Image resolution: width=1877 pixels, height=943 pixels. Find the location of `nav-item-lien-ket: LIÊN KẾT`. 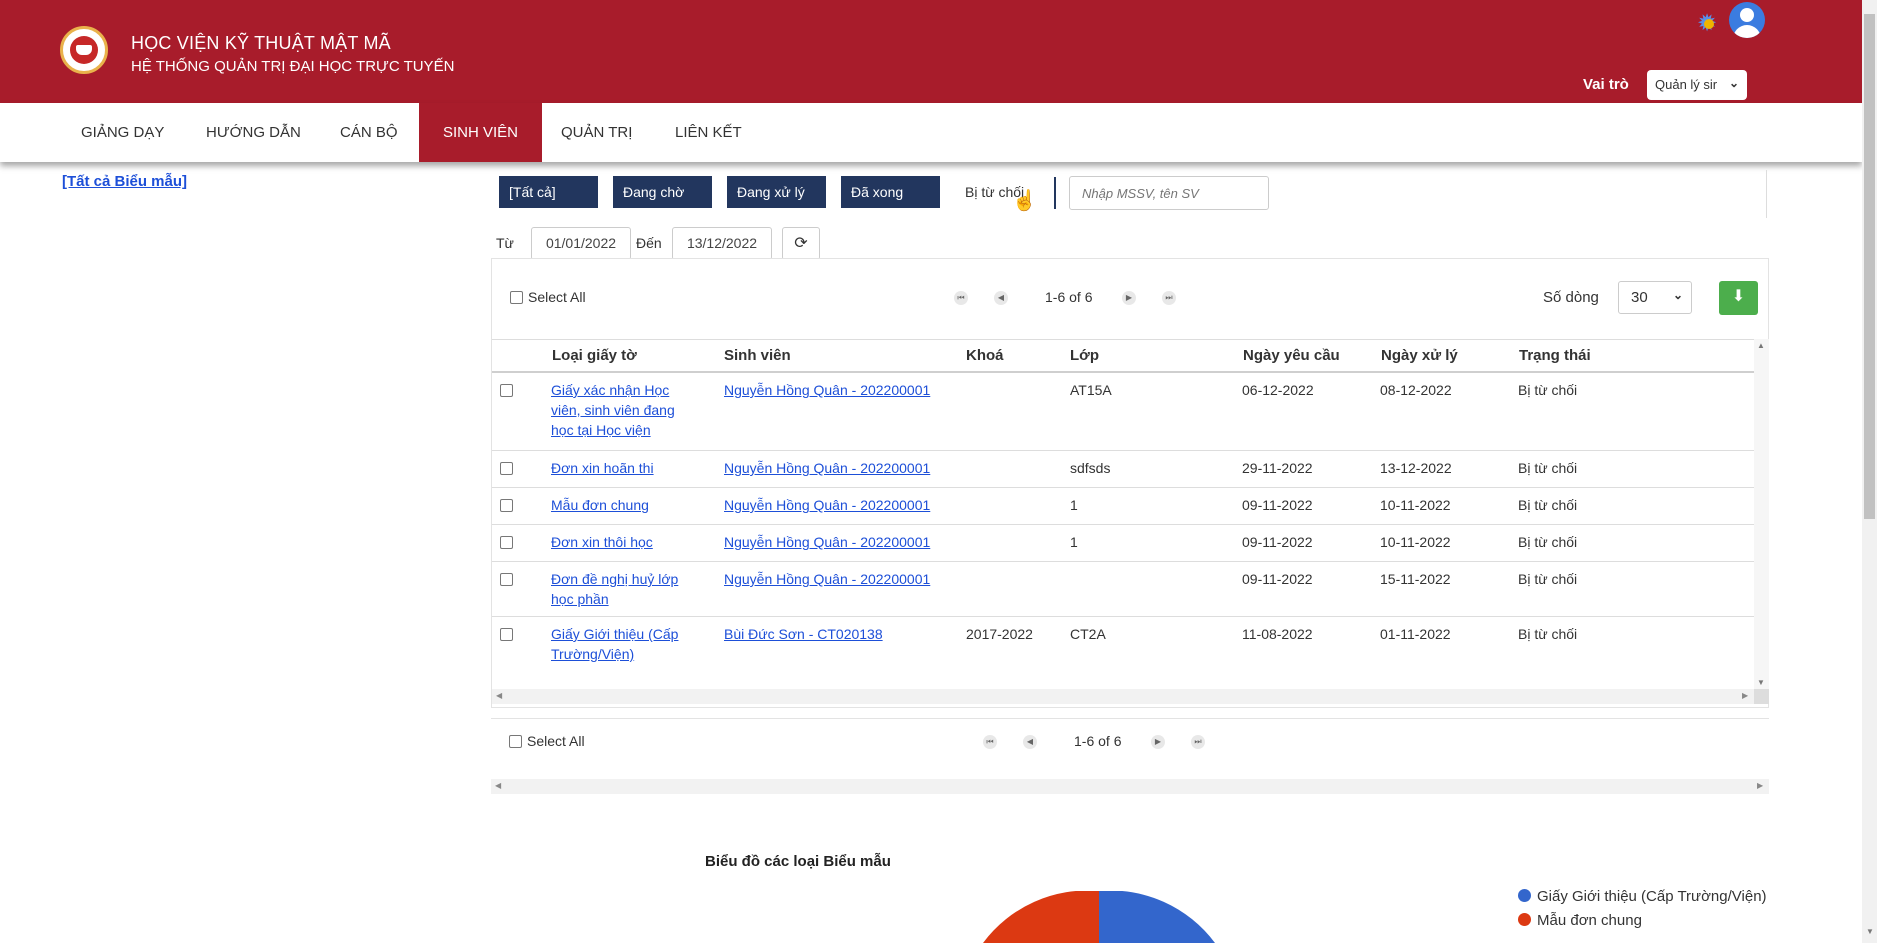

nav-item-lien-ket: LIÊN KẾT is located at coordinates (708, 132).